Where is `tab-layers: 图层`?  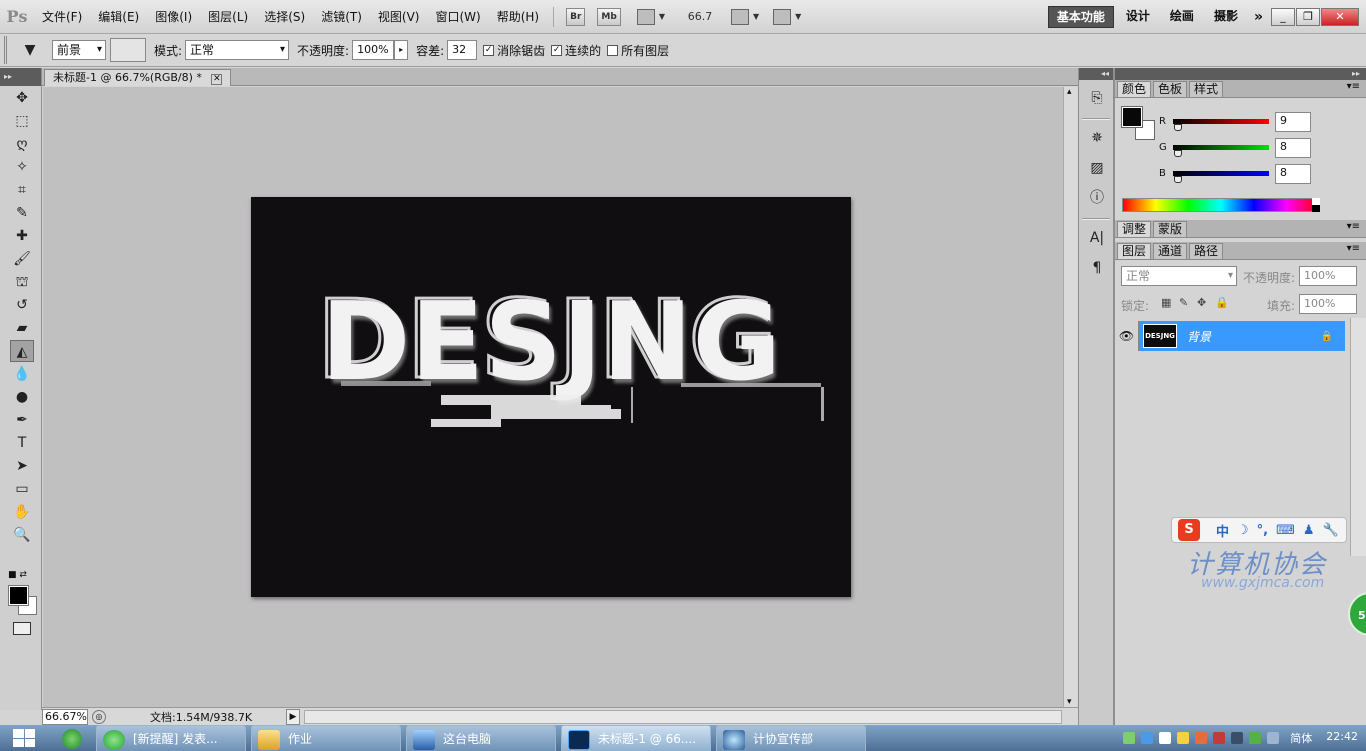
tab-layers: 图层 is located at coordinates (1134, 251).